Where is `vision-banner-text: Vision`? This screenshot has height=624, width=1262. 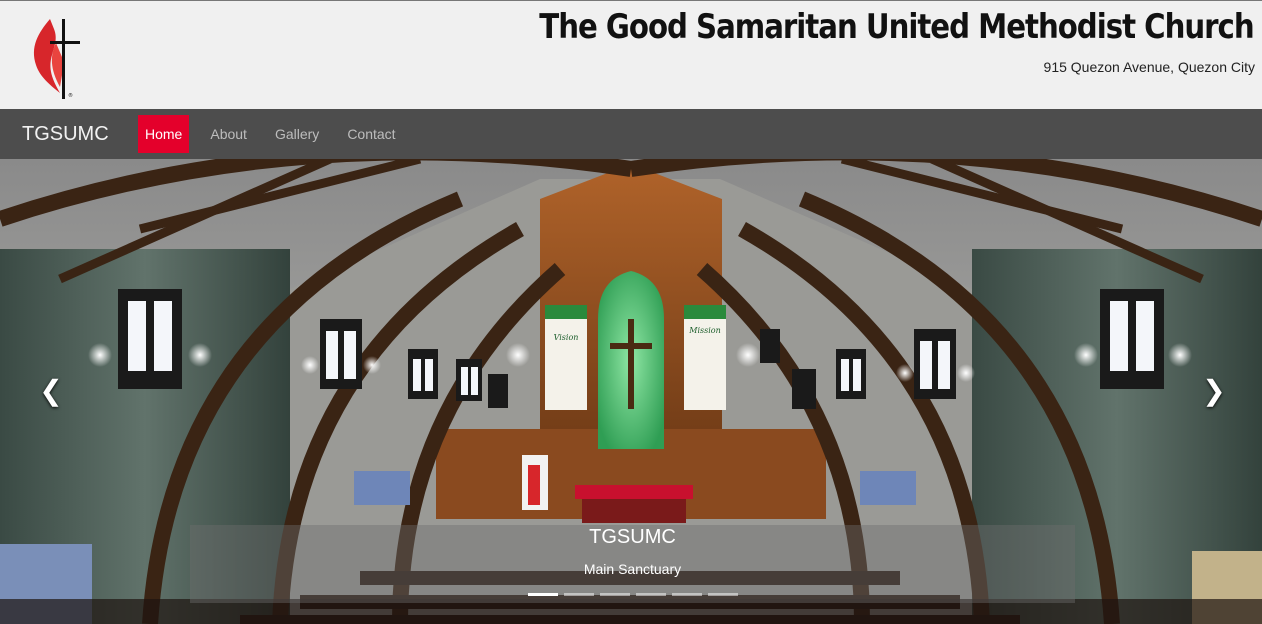
vision-banner-text: Vision is located at coordinates (566, 337).